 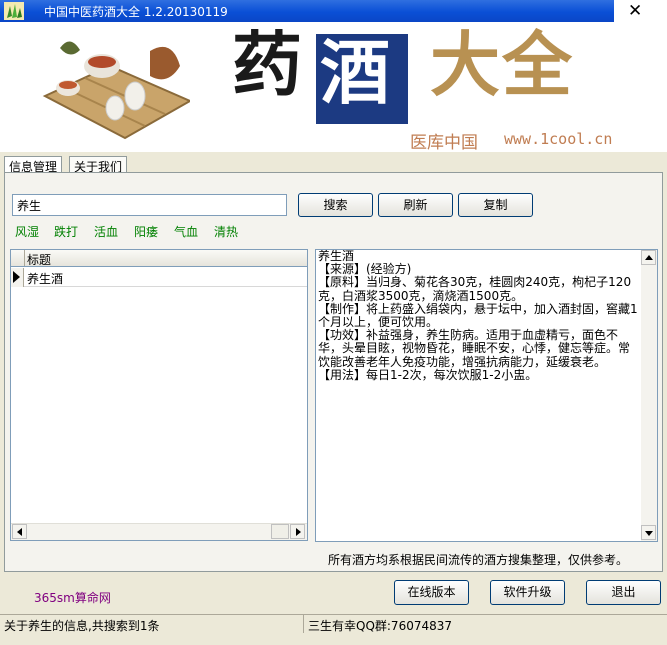 I want to click on category-link: 风湿, so click(x=27, y=231).